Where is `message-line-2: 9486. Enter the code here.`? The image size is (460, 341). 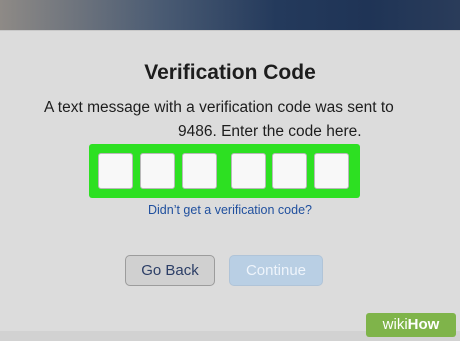
message-line-2: 9486. Enter the code here. is located at coordinates (270, 131).